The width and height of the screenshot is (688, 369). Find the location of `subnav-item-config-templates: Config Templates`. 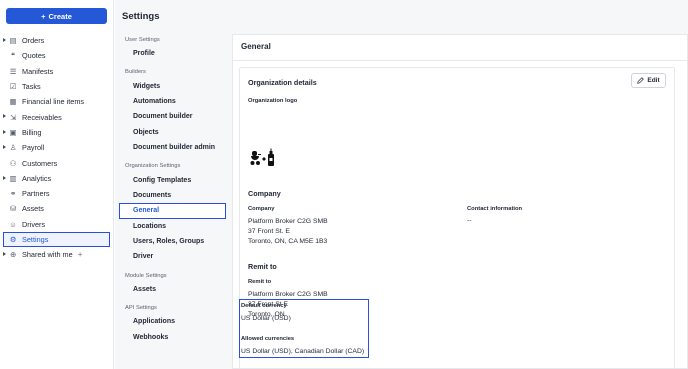

subnav-item-config-templates: Config Templates is located at coordinates (172, 179).